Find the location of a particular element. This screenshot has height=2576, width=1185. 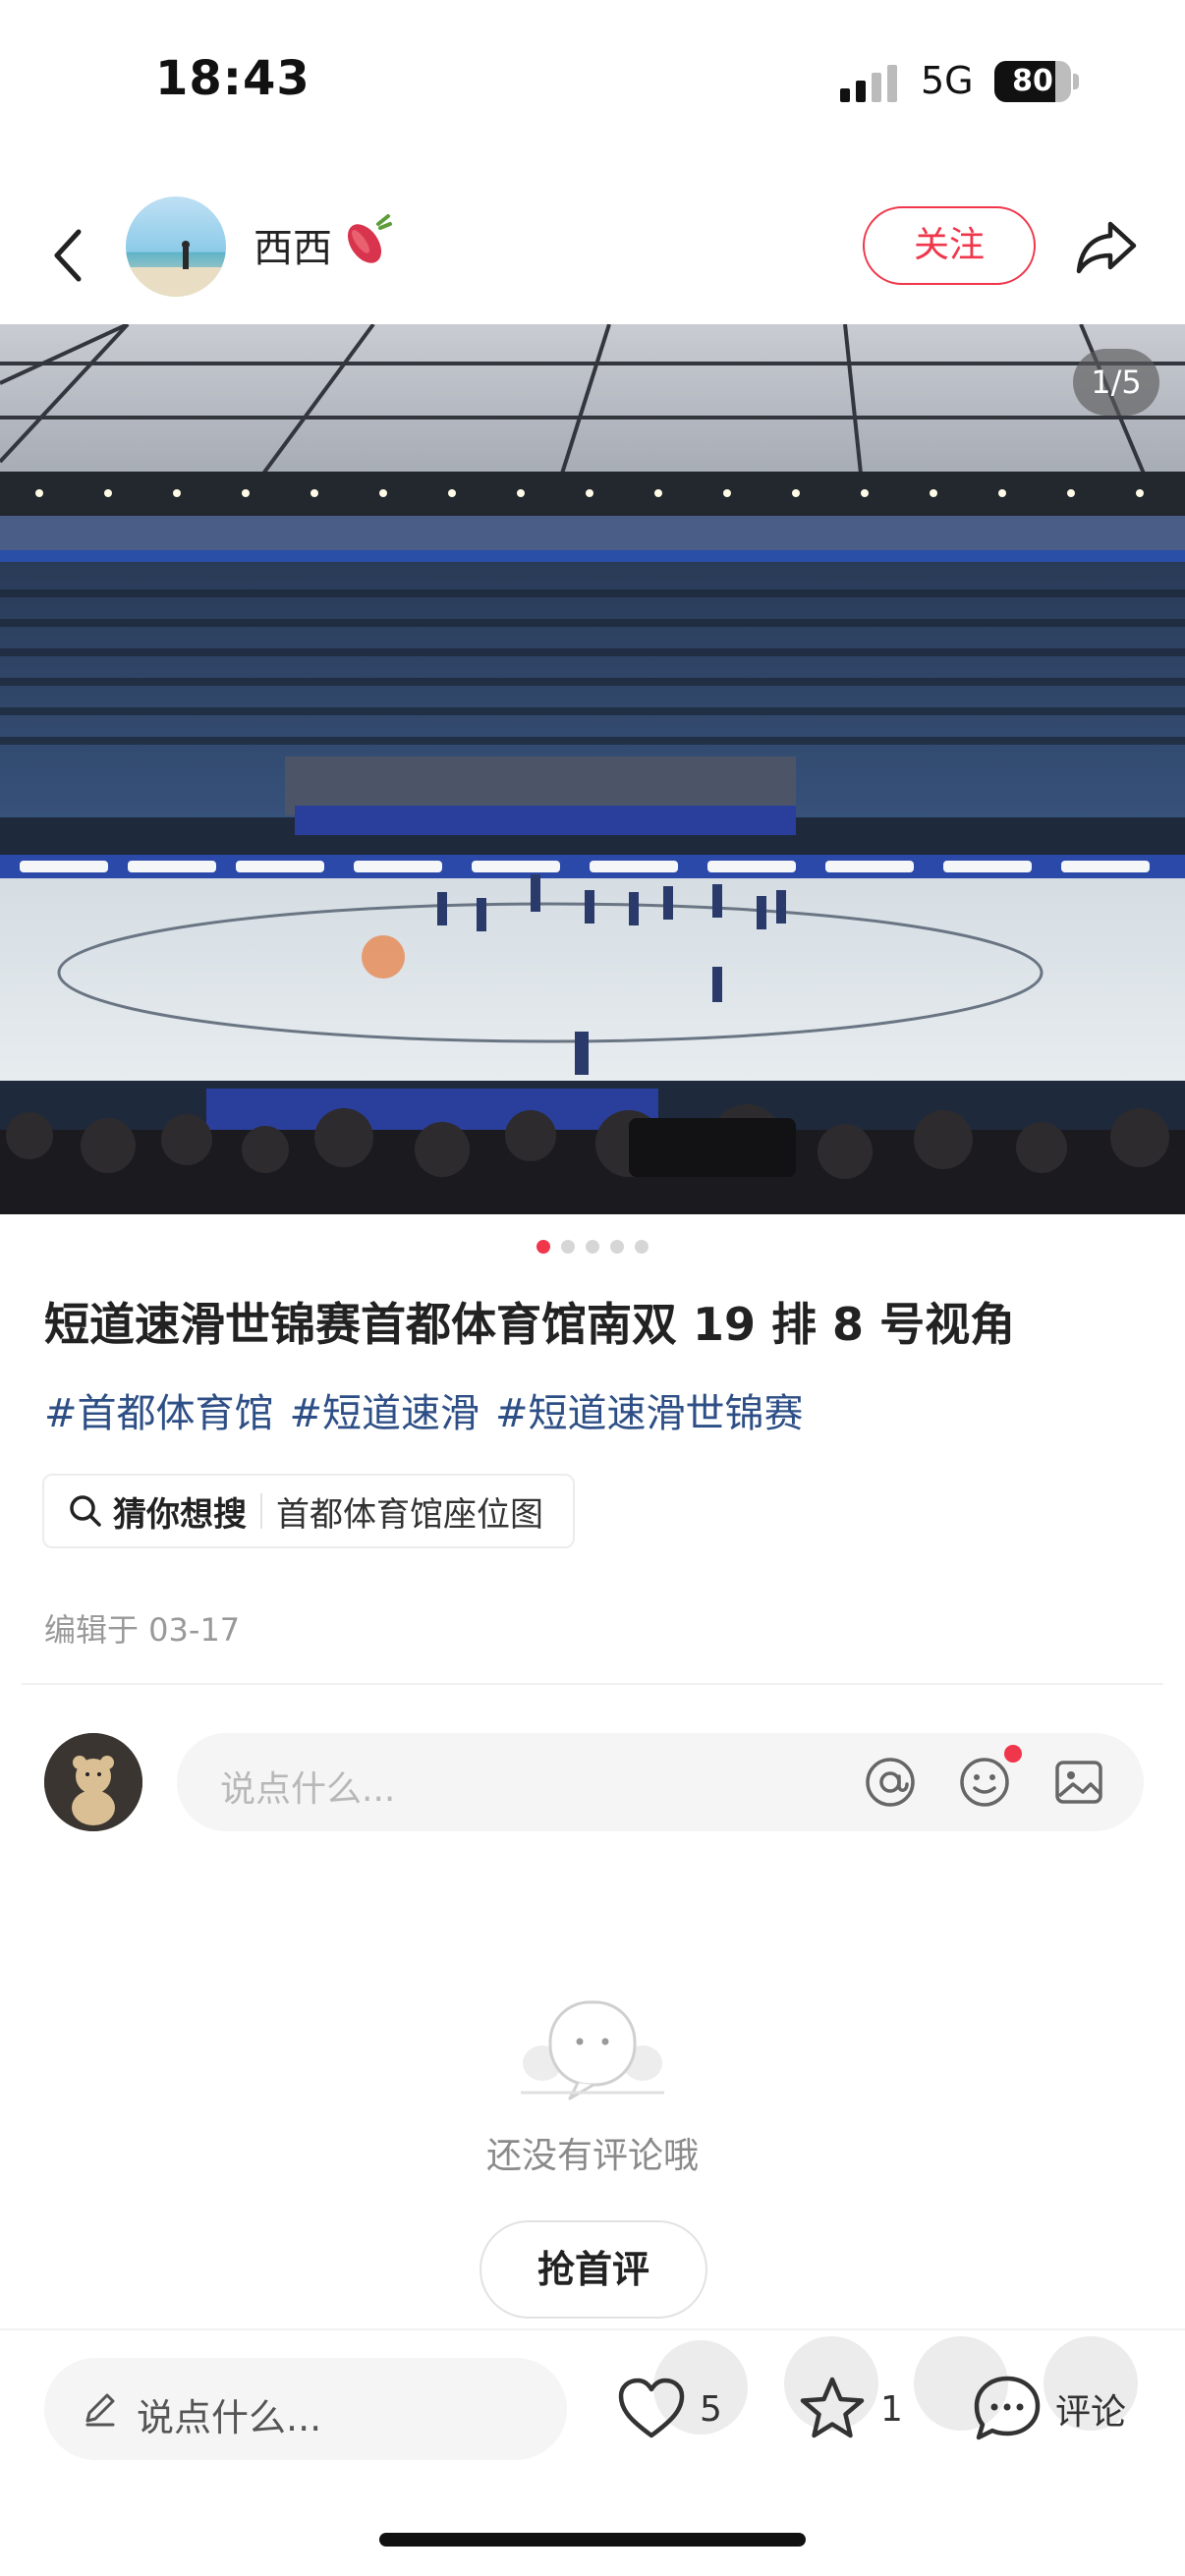

collect-count: 1 is located at coordinates (892, 2409).